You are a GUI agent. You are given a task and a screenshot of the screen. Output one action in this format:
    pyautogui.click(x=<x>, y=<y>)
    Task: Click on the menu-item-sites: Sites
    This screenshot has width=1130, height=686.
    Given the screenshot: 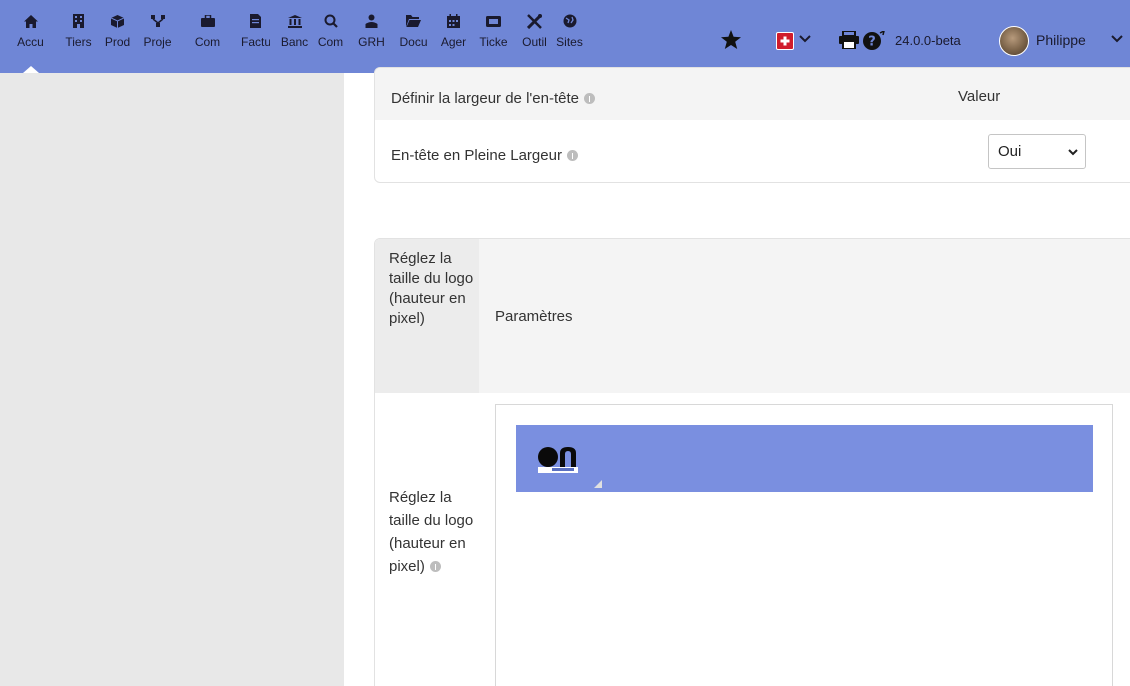 What is the action you would take?
    pyautogui.click(x=569, y=36)
    